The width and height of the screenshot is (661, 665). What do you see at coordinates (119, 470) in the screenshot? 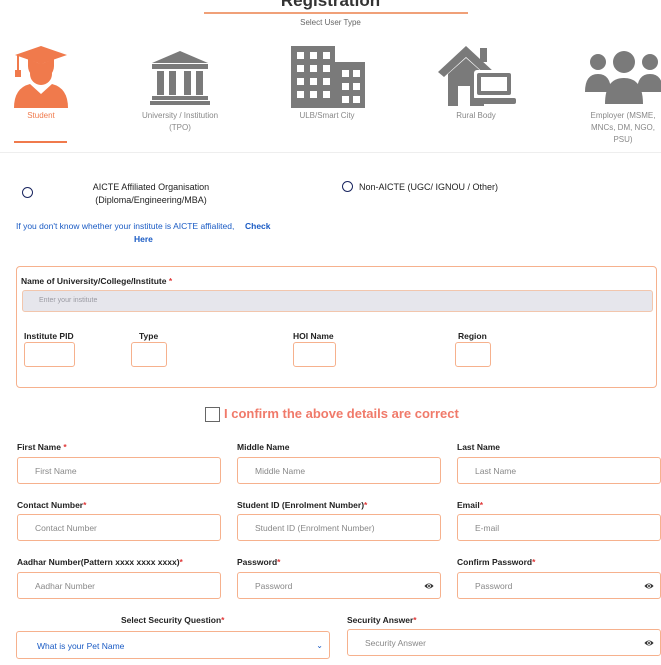
I see `first-name-input: First Name` at bounding box center [119, 470].